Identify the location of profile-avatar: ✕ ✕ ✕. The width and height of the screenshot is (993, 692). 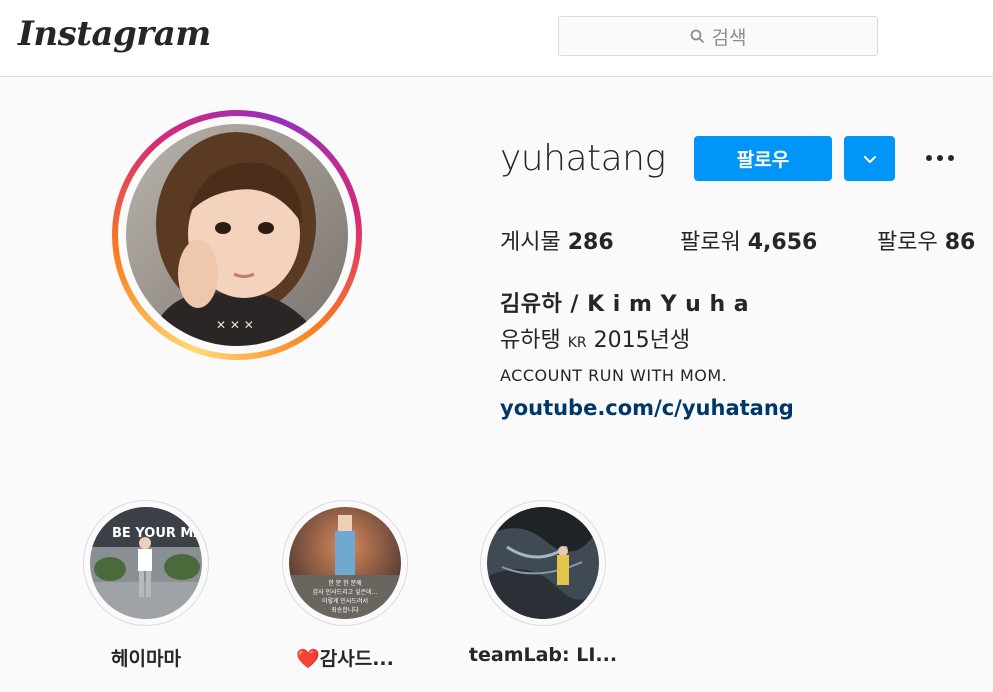
(237, 235).